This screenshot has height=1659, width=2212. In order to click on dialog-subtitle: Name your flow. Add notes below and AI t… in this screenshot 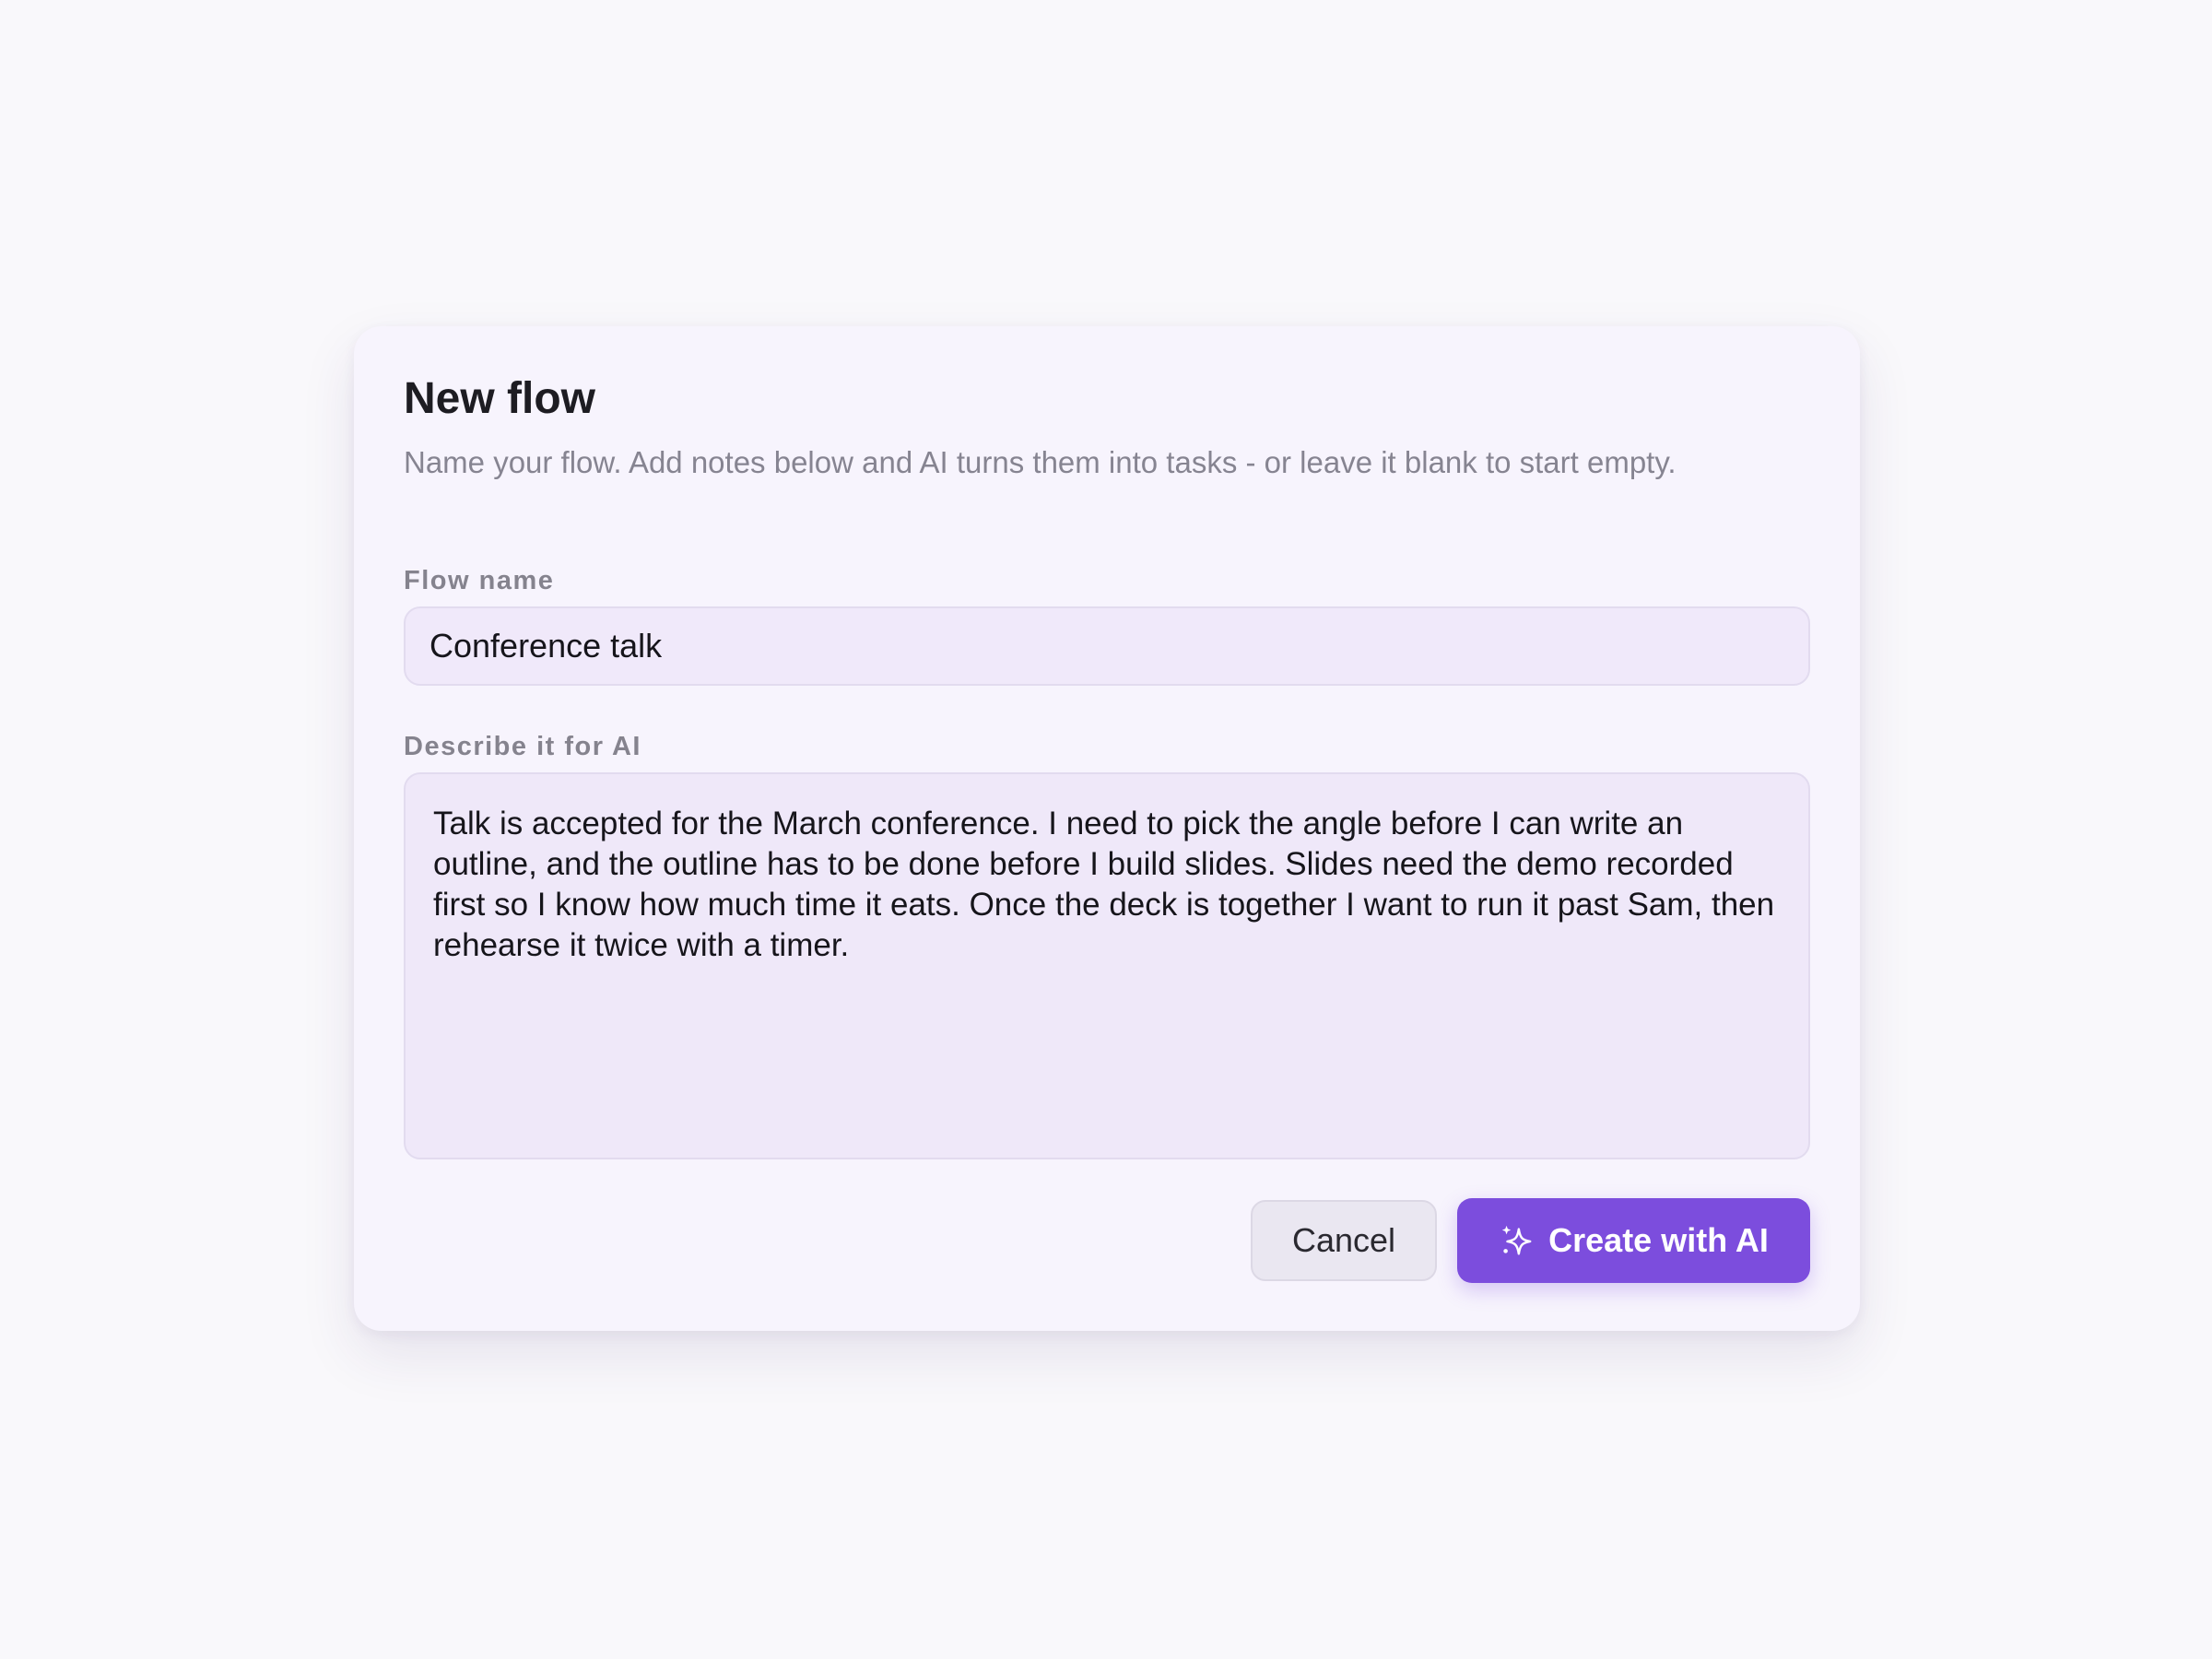, I will do `click(1040, 462)`.